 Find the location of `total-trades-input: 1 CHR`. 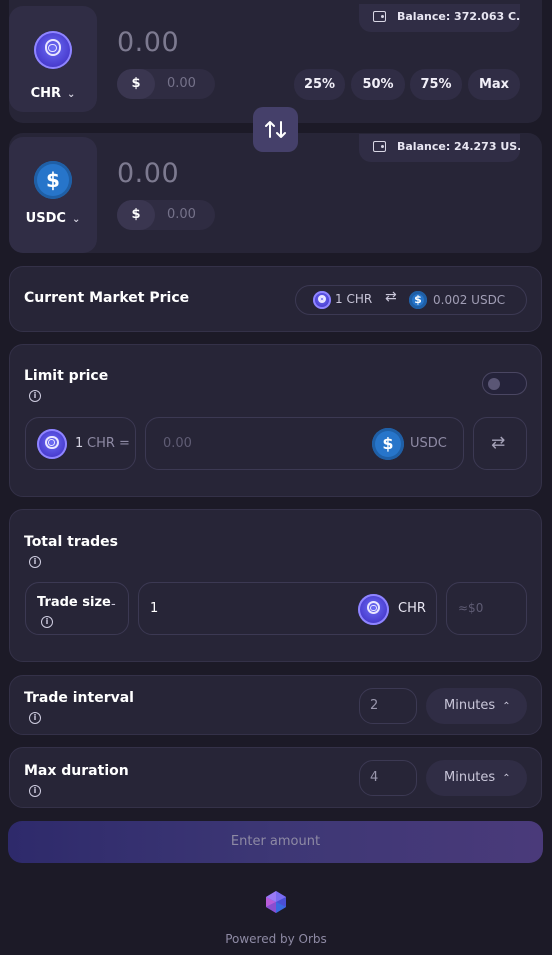

total-trades-input: 1 CHR is located at coordinates (287, 608).